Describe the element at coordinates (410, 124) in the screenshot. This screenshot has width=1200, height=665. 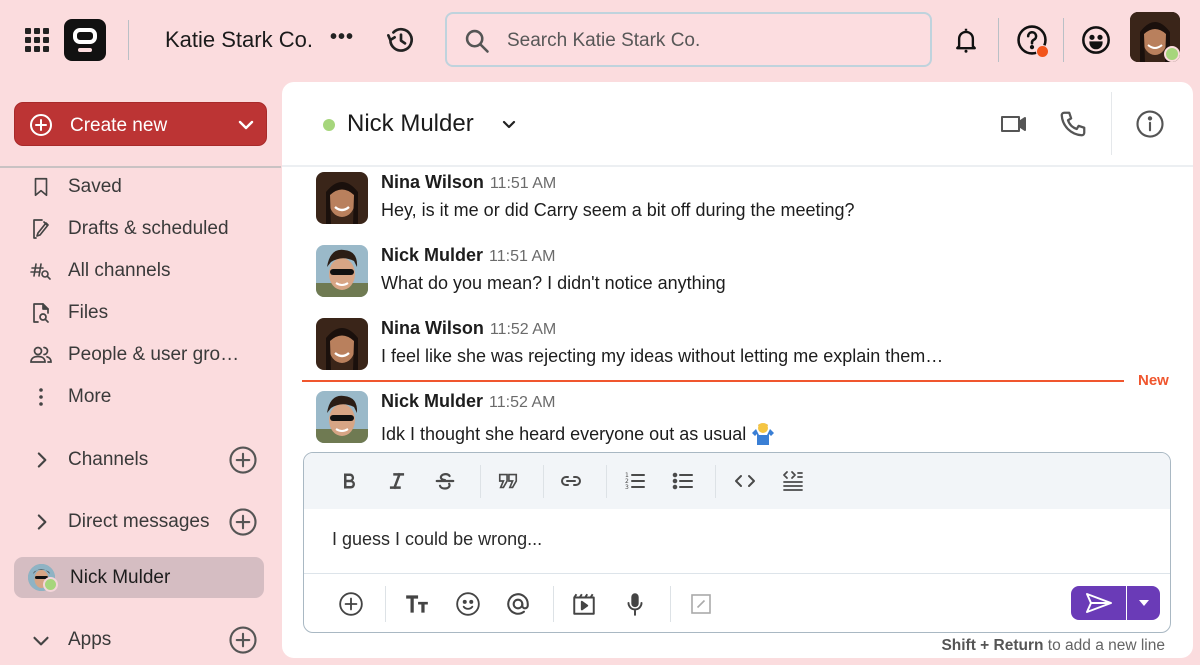
I see `chat-contact-name: Nick Mulder` at that location.